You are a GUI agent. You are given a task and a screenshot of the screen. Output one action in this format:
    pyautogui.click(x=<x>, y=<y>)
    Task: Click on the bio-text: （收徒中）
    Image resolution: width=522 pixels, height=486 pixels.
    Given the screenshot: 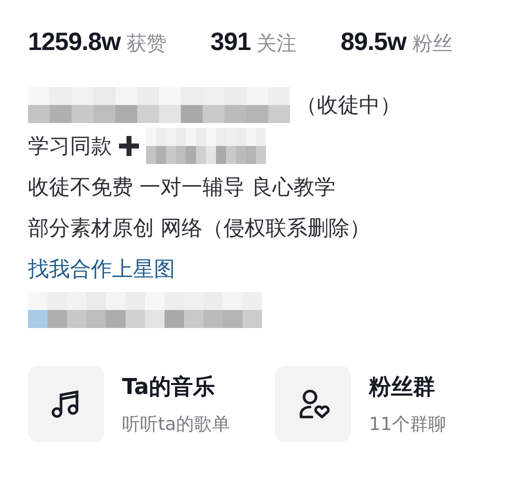 What is the action you would take?
    pyautogui.click(x=348, y=105)
    